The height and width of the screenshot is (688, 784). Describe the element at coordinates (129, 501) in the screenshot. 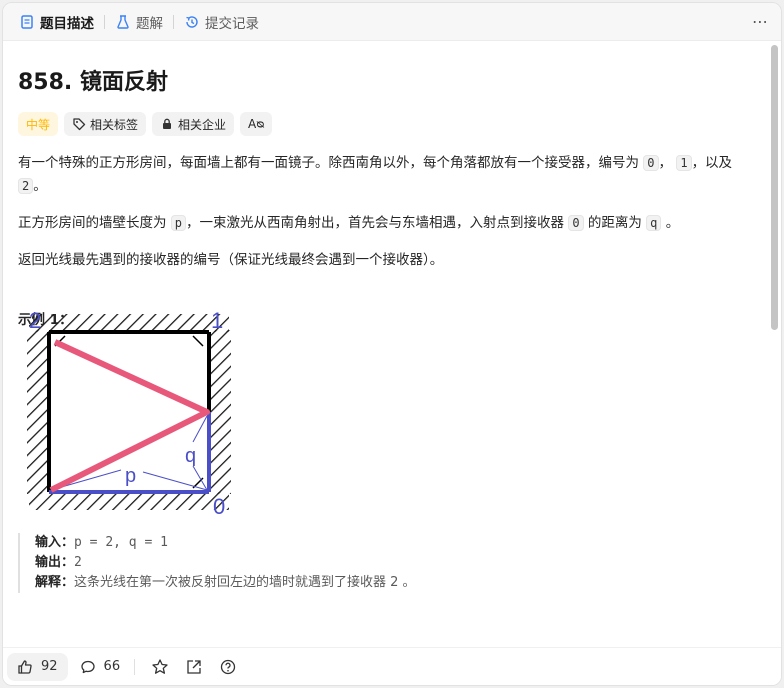

I see `wall-bottom-hatch` at that location.